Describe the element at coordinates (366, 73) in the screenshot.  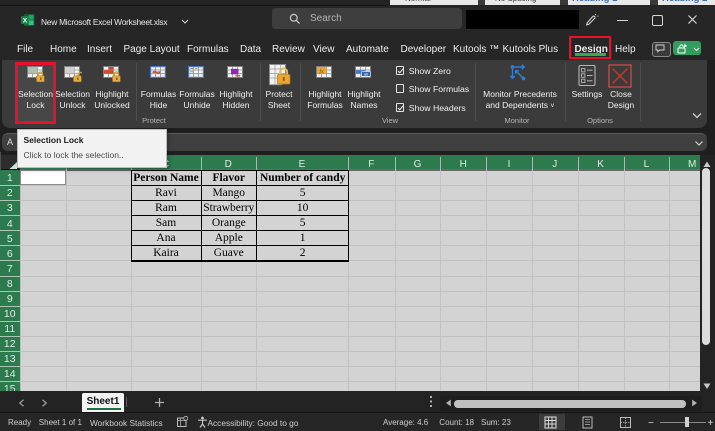
I see `svg-text: ab` at that location.